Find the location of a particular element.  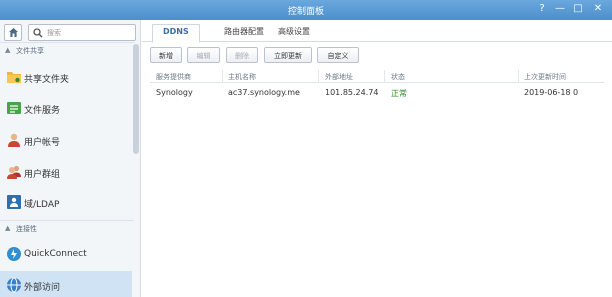

search-icon is located at coordinates (38, 33).